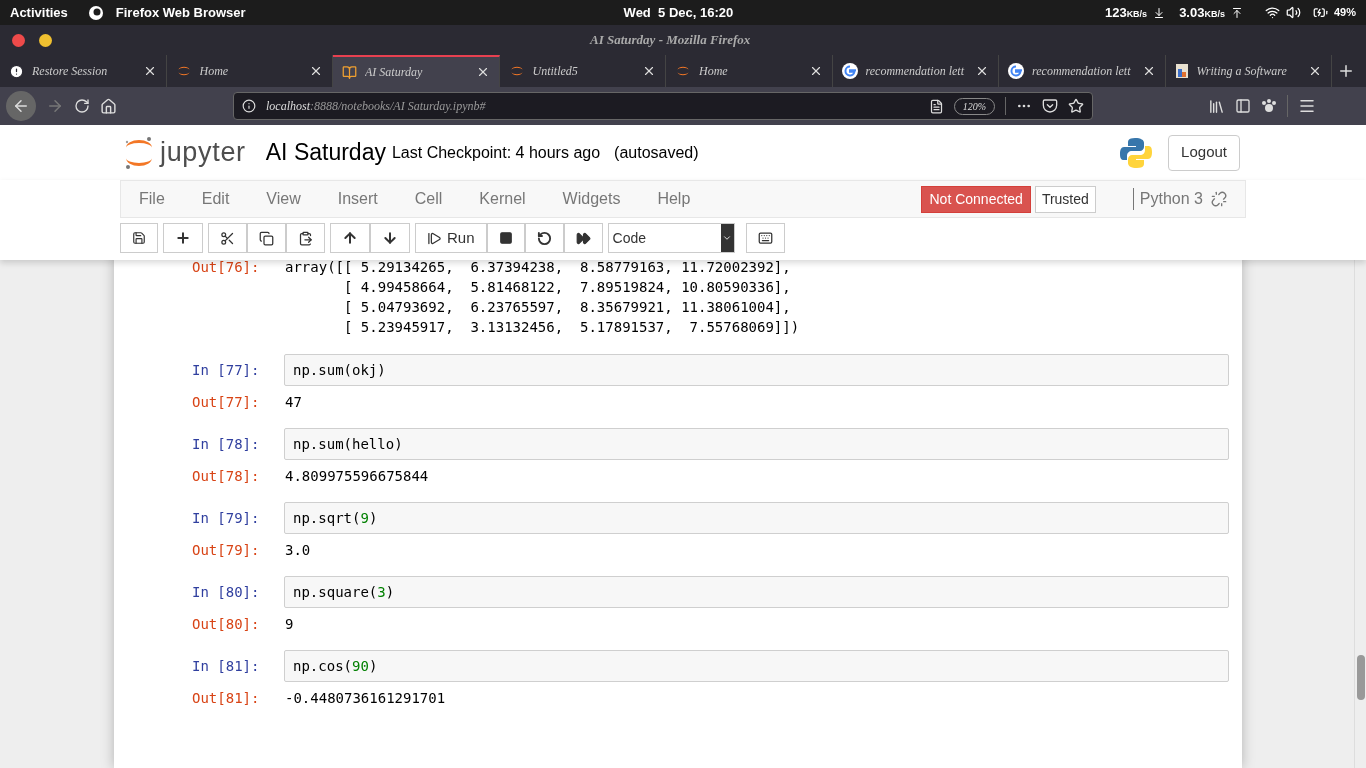  What do you see at coordinates (45, 40) in the screenshot?
I see `minimize-window-button` at bounding box center [45, 40].